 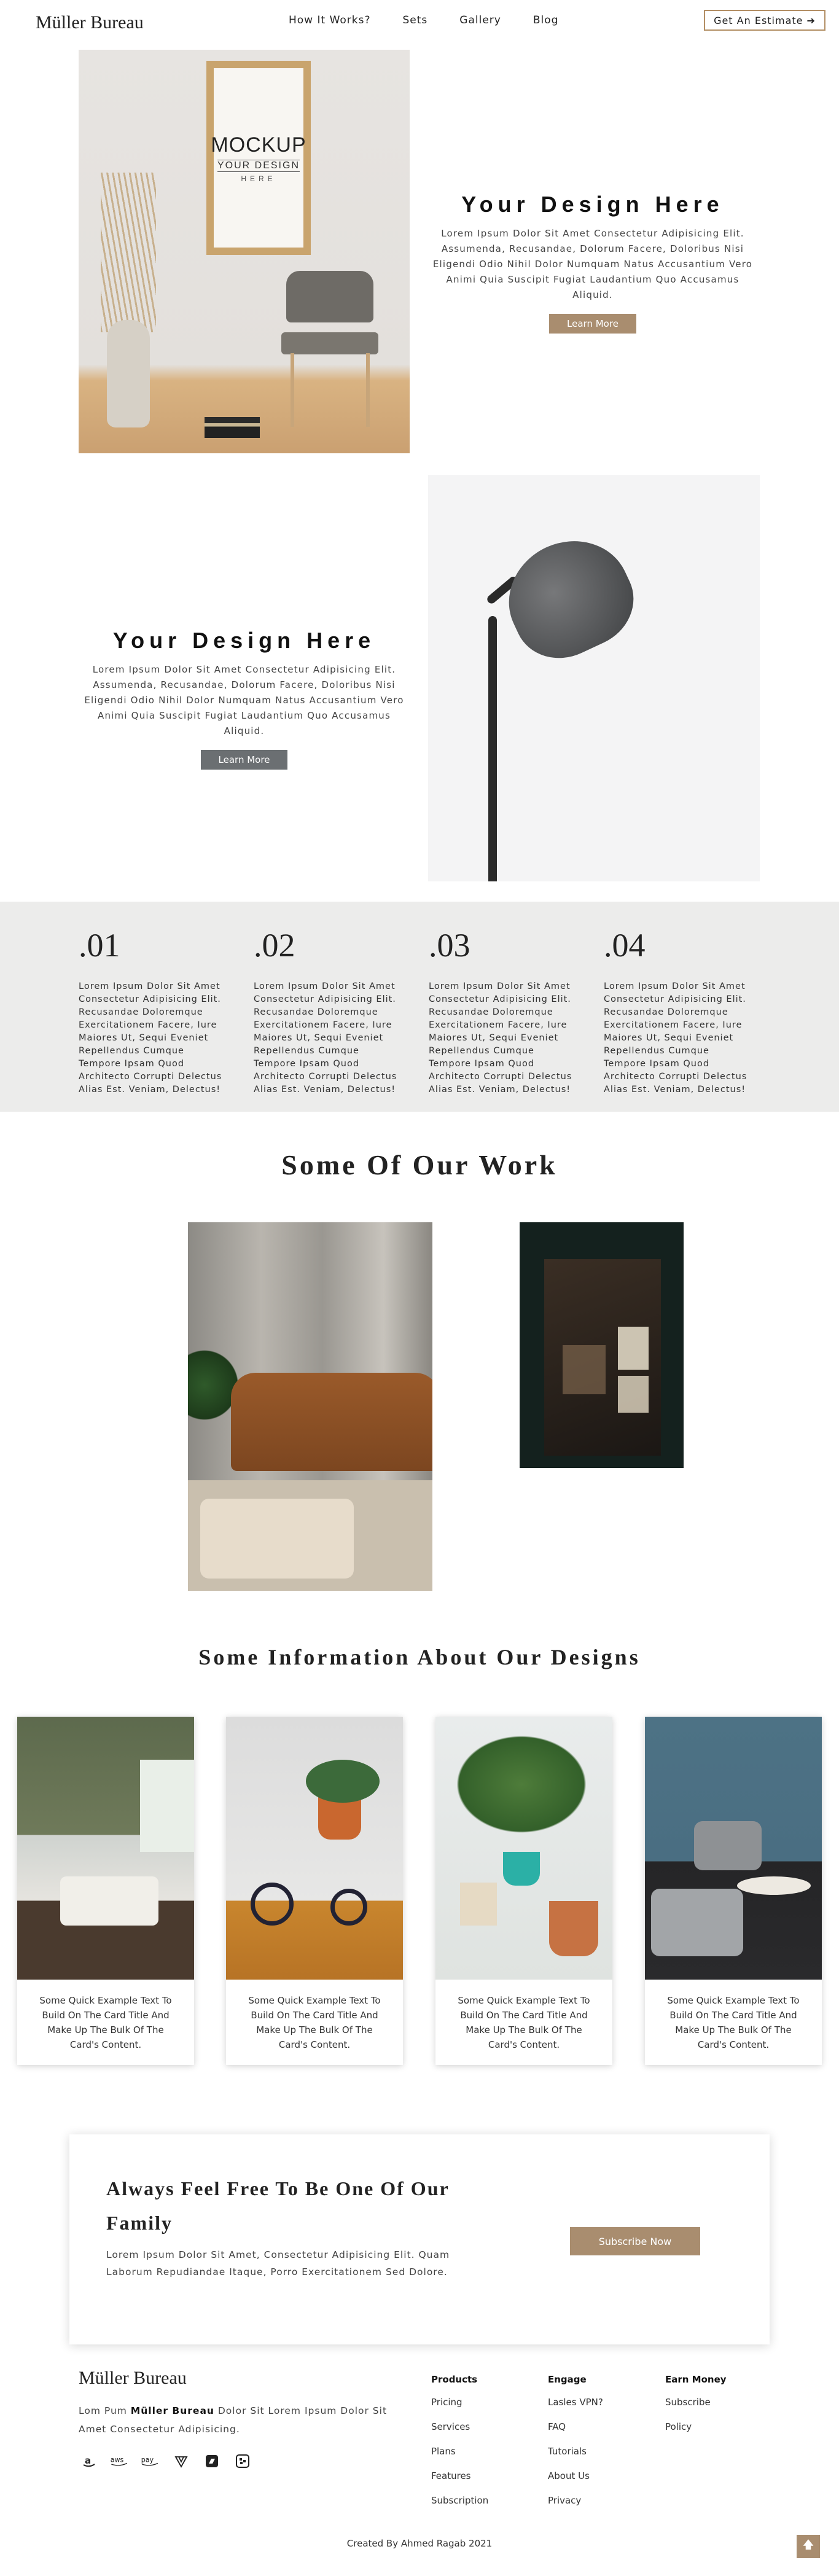 What do you see at coordinates (211, 2461) in the screenshot?
I see `bandcamp-icon` at bounding box center [211, 2461].